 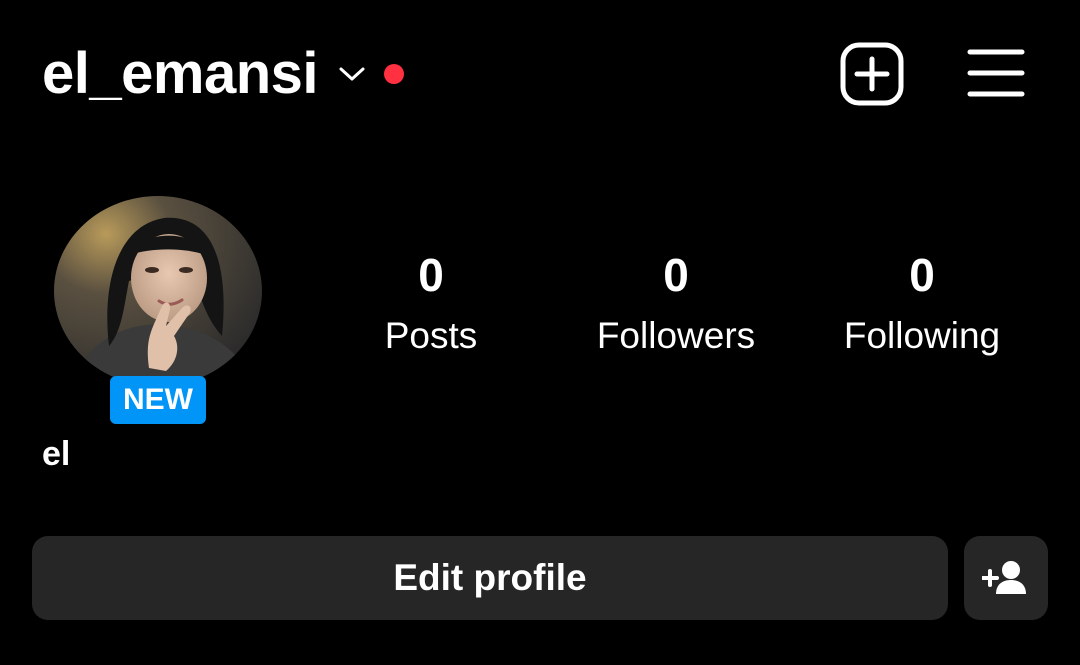 What do you see at coordinates (431, 335) in the screenshot?
I see `posts-label: Posts` at bounding box center [431, 335].